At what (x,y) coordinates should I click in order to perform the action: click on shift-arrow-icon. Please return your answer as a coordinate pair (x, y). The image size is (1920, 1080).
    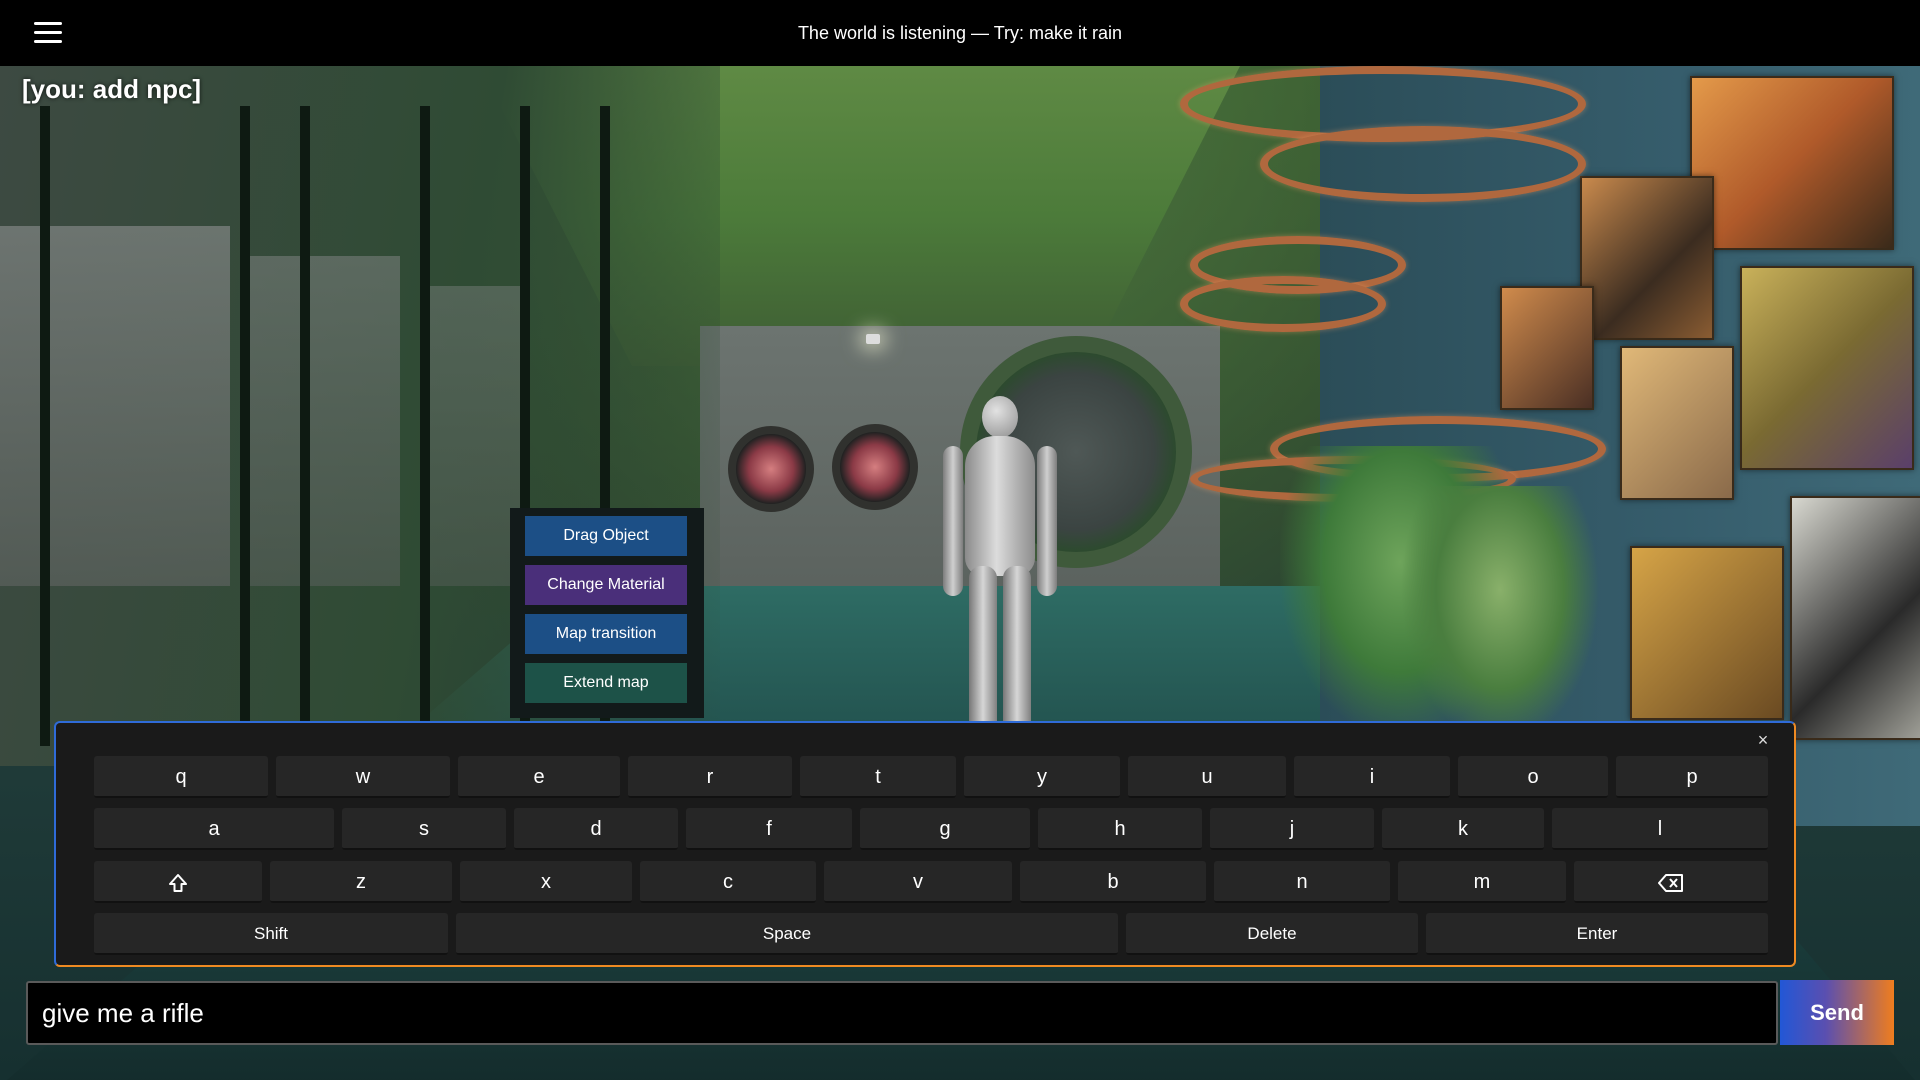
    Looking at the image, I should click on (178, 882).